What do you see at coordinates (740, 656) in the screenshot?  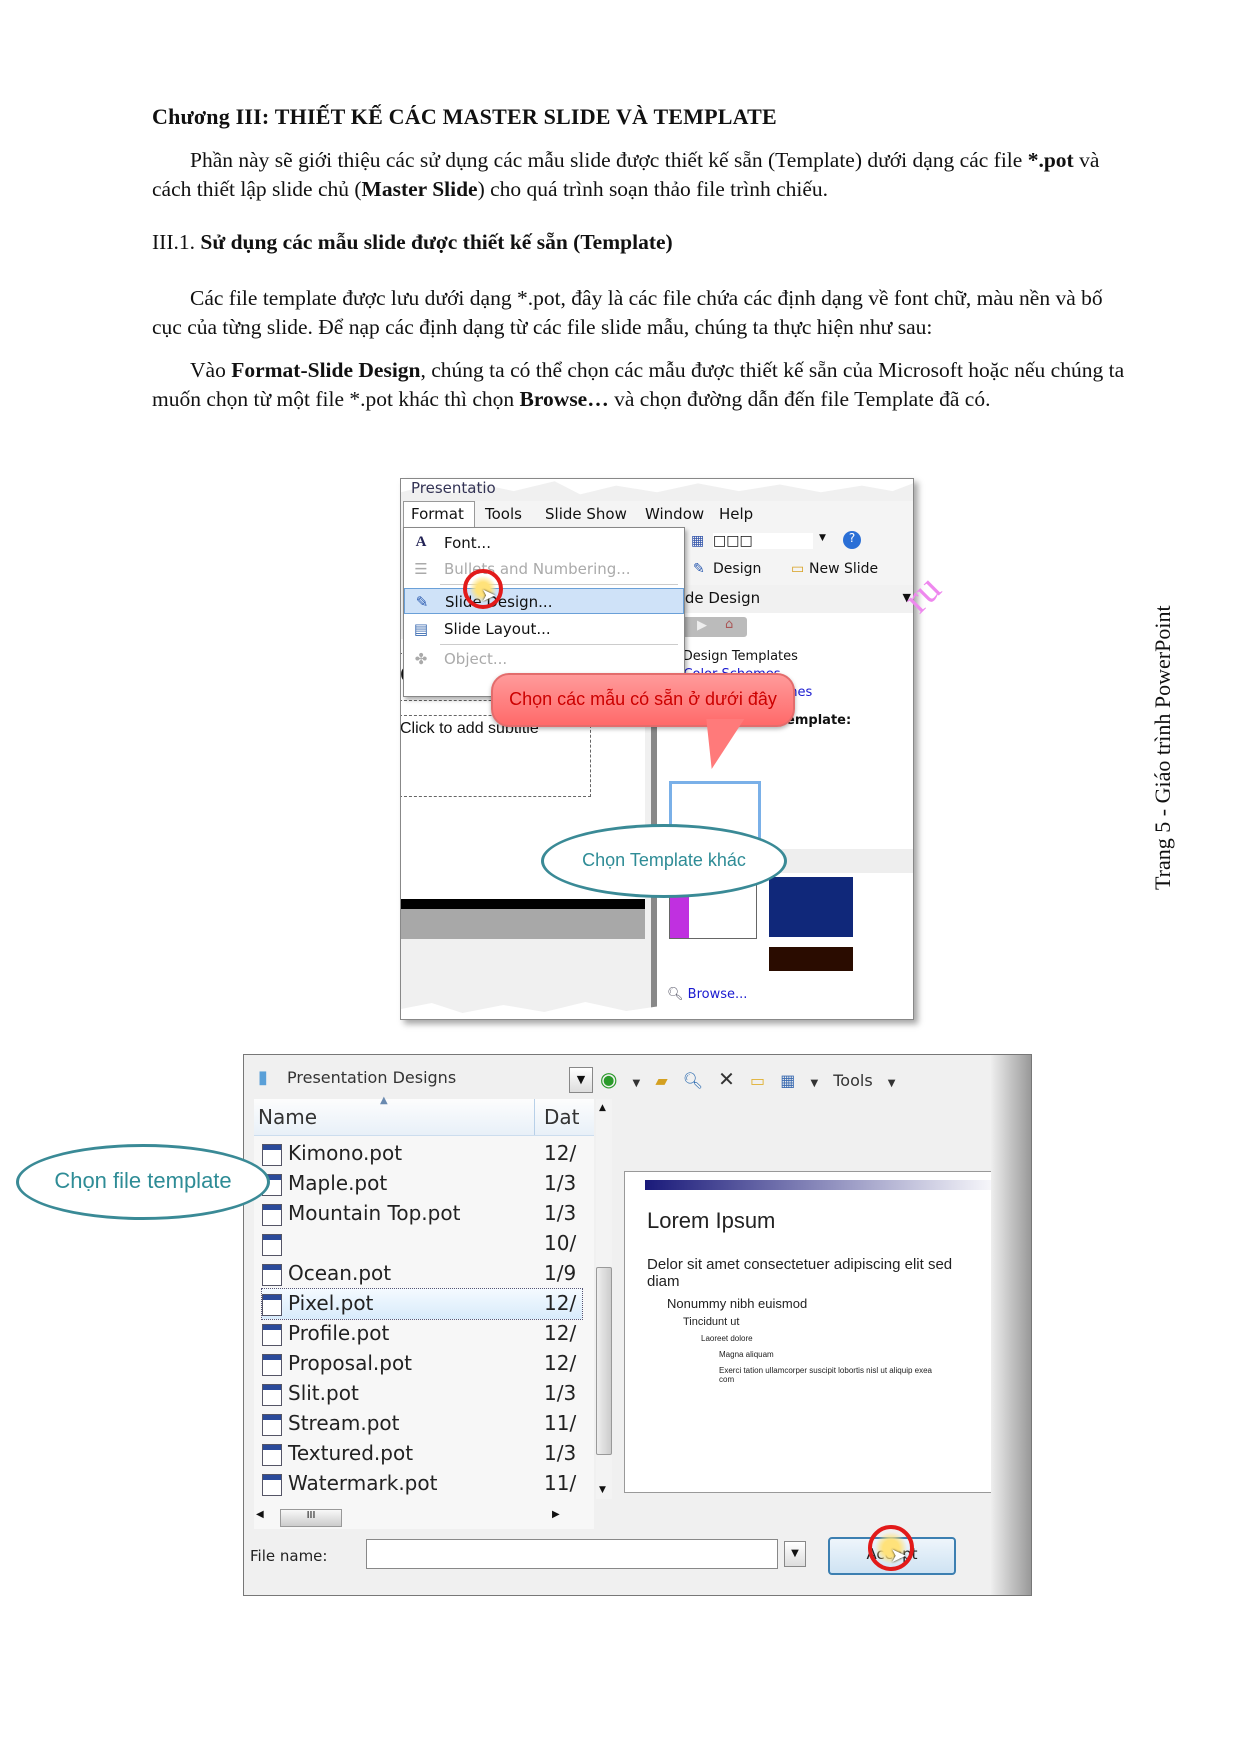 I see `link-label: Design Templates` at bounding box center [740, 656].